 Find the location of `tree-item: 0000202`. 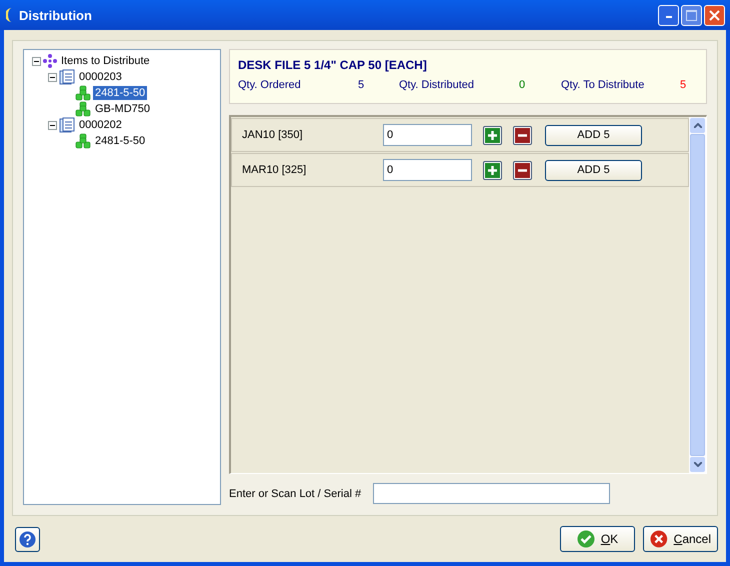

tree-item: 0000202 is located at coordinates (100, 125).